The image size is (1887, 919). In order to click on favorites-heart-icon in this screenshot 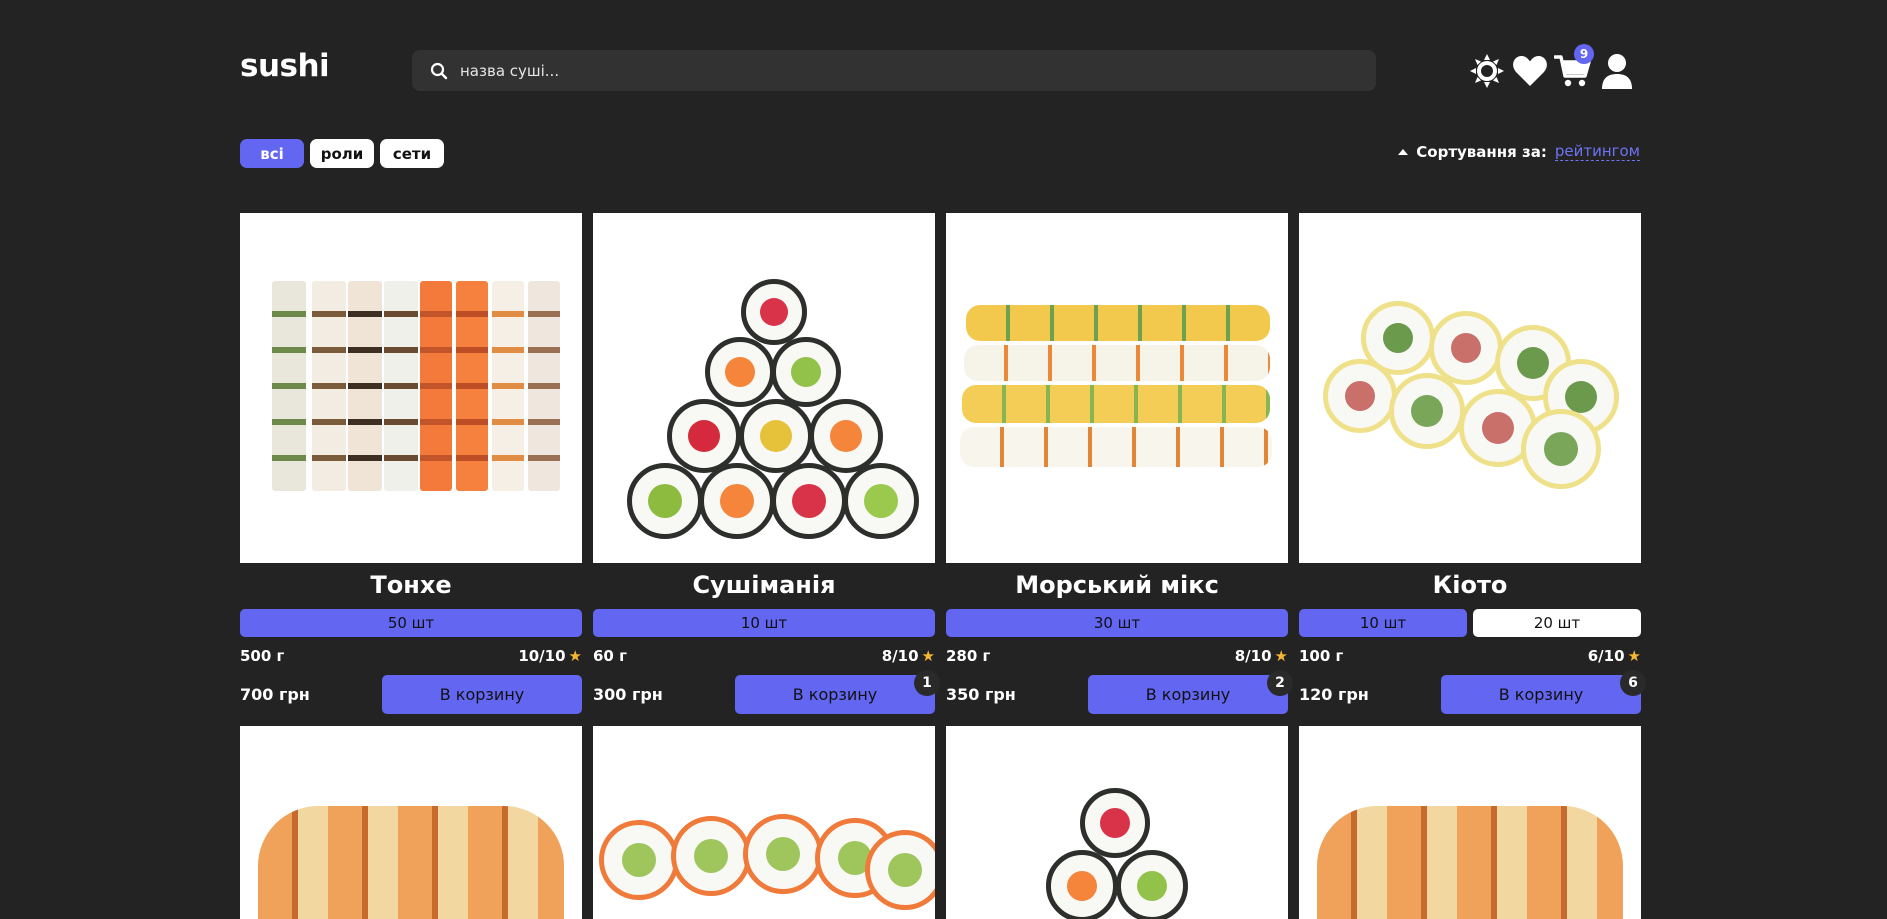, I will do `click(1530, 71)`.